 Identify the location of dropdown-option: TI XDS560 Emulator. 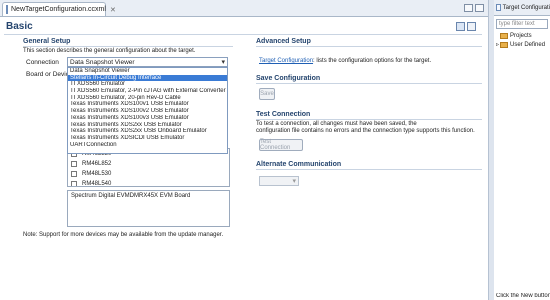
(147, 84).